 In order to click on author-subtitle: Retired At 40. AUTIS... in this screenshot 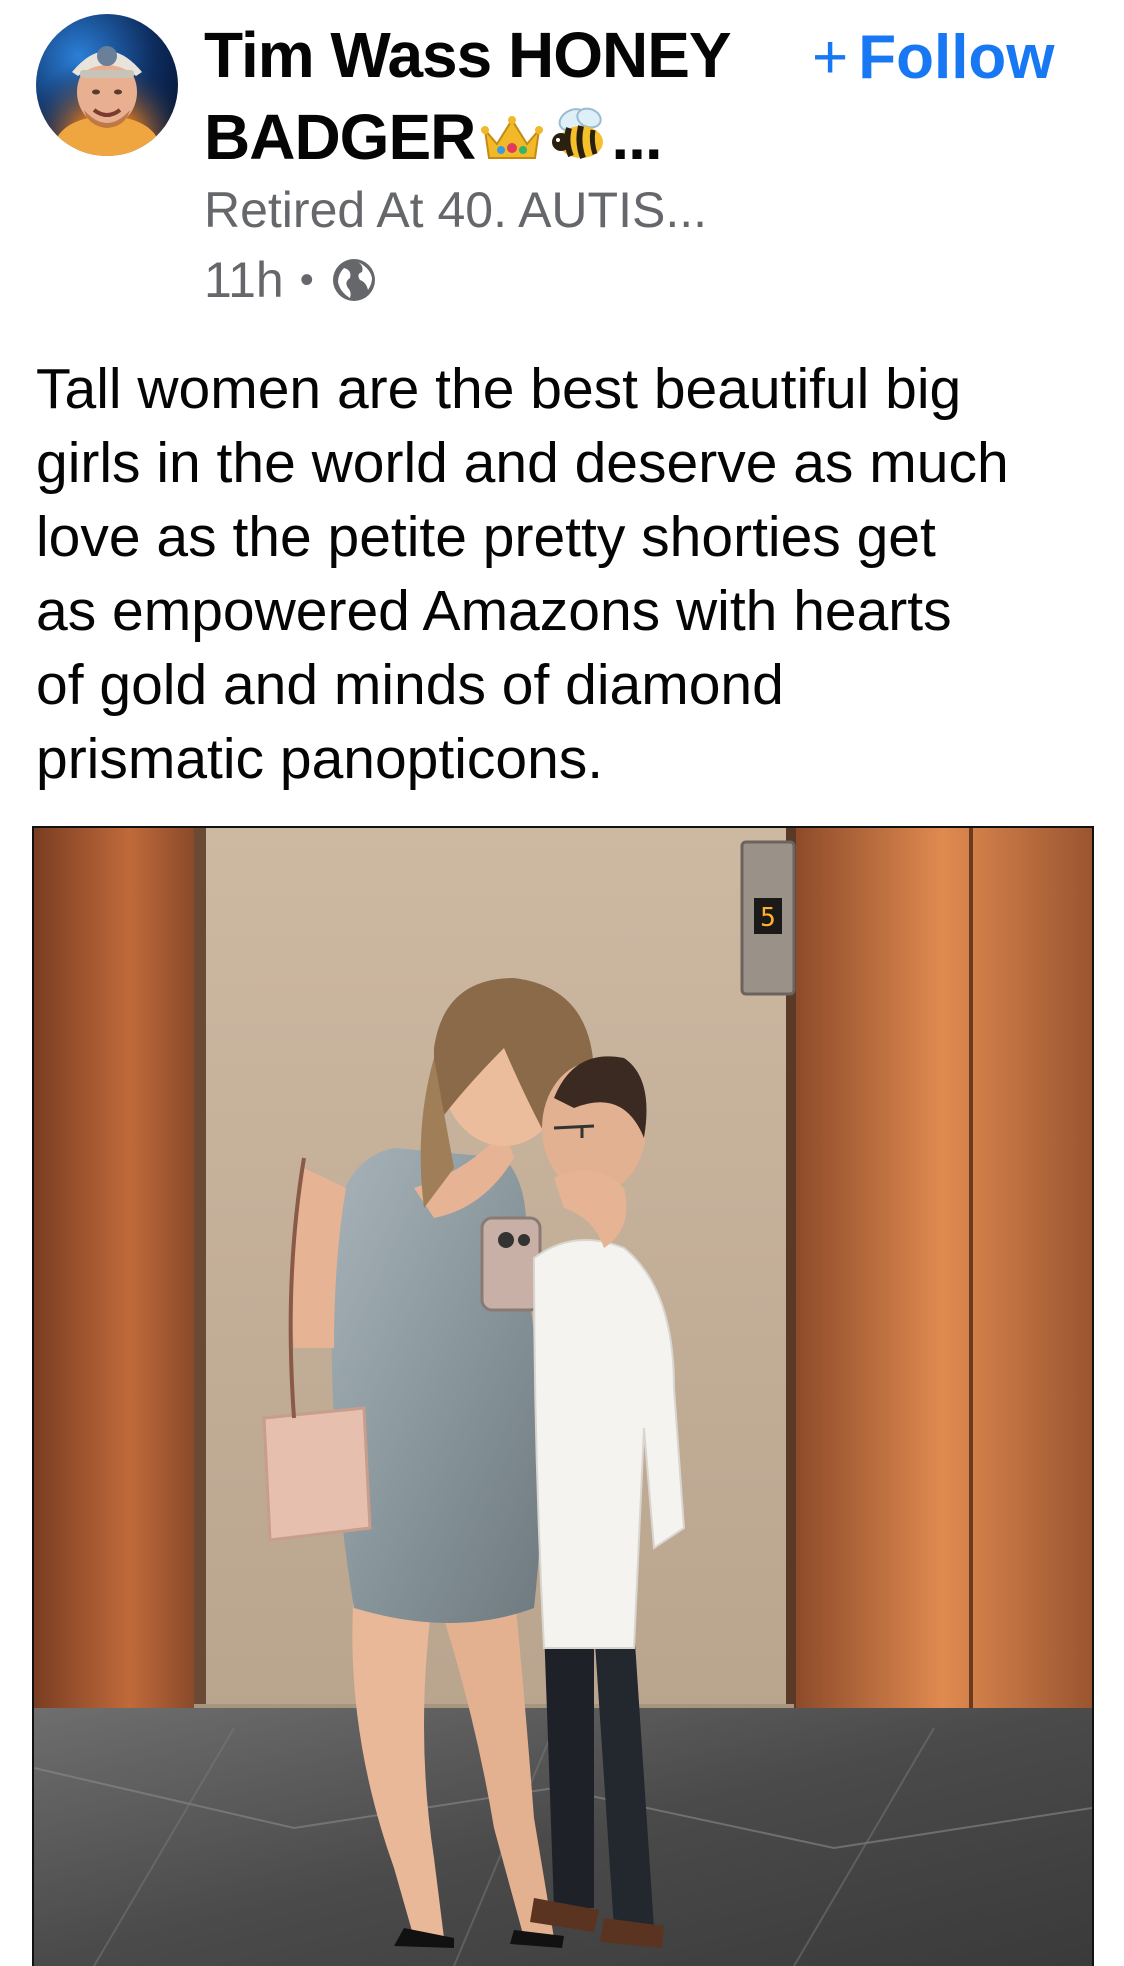, I will do `click(455, 210)`.